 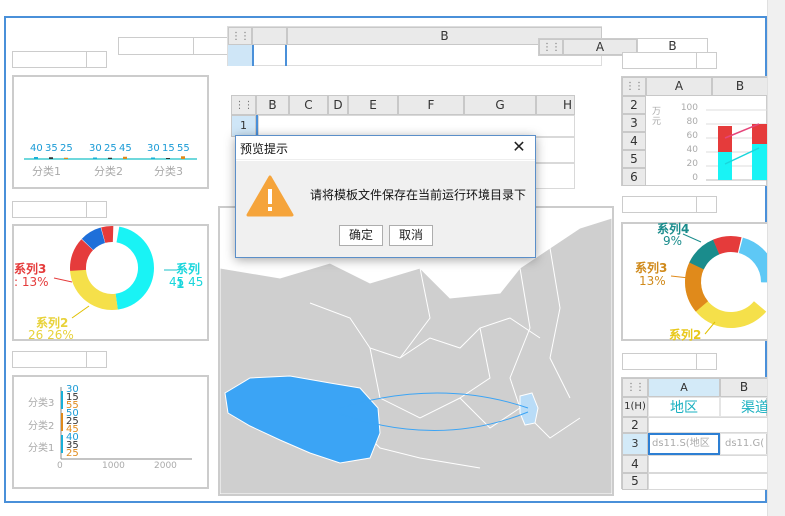 I want to click on col-header: D, so click(x=338, y=105).